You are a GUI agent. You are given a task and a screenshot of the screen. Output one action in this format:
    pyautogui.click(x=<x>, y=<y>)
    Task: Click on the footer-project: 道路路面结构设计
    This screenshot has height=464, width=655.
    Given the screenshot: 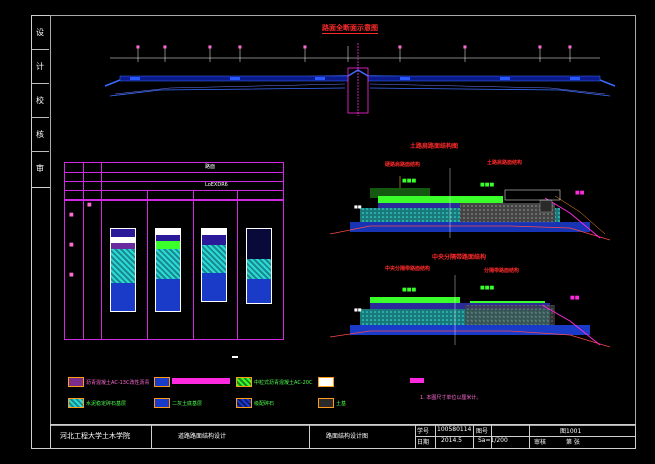 What is the action you would take?
    pyautogui.click(x=202, y=436)
    